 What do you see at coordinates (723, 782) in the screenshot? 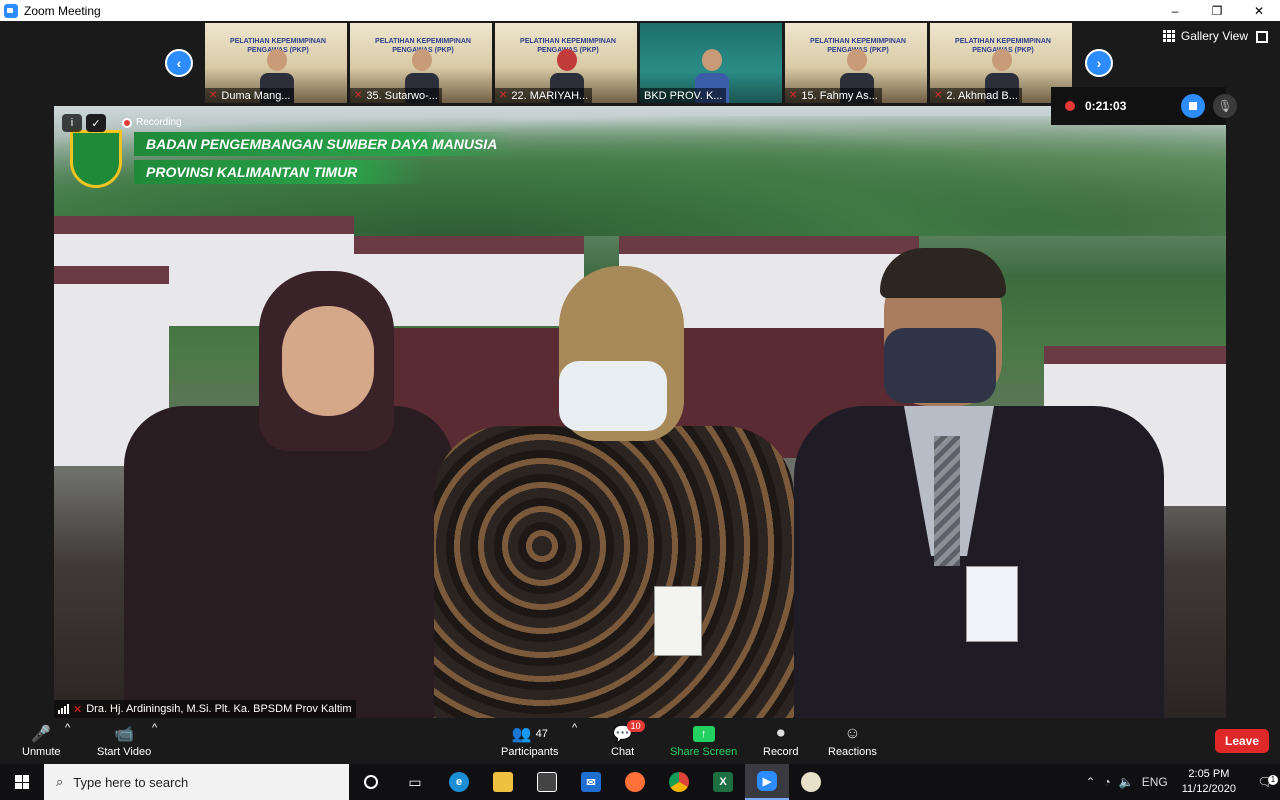
I see `excel-icon: X` at bounding box center [723, 782].